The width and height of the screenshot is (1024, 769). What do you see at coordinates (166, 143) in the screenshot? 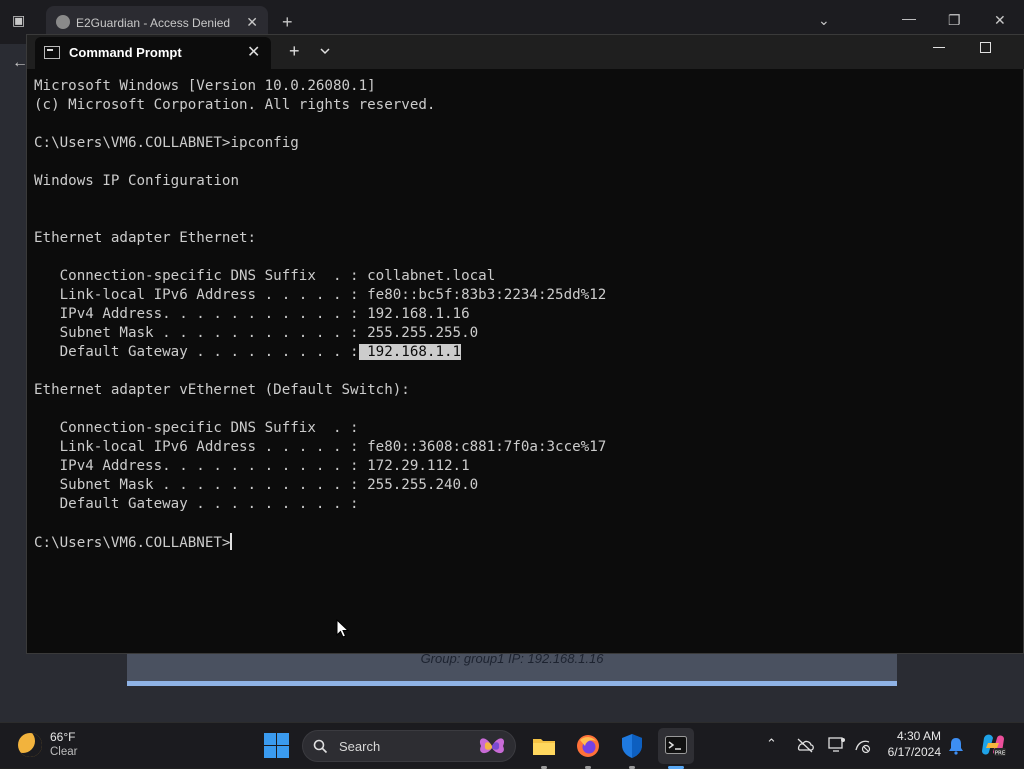
I see `terminal-line: C:\Users\VM6.COLLABNET>ipconfig` at bounding box center [166, 143].